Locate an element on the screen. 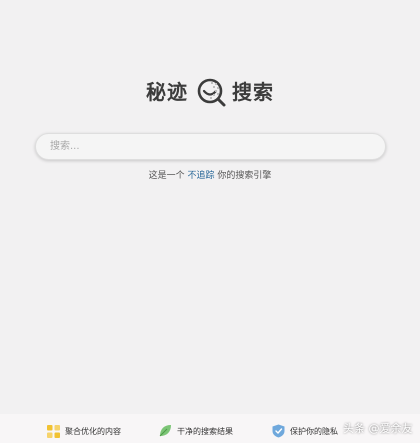 The width and height of the screenshot is (420, 443). logo-text-left: 秘迹 is located at coordinates (167, 92).